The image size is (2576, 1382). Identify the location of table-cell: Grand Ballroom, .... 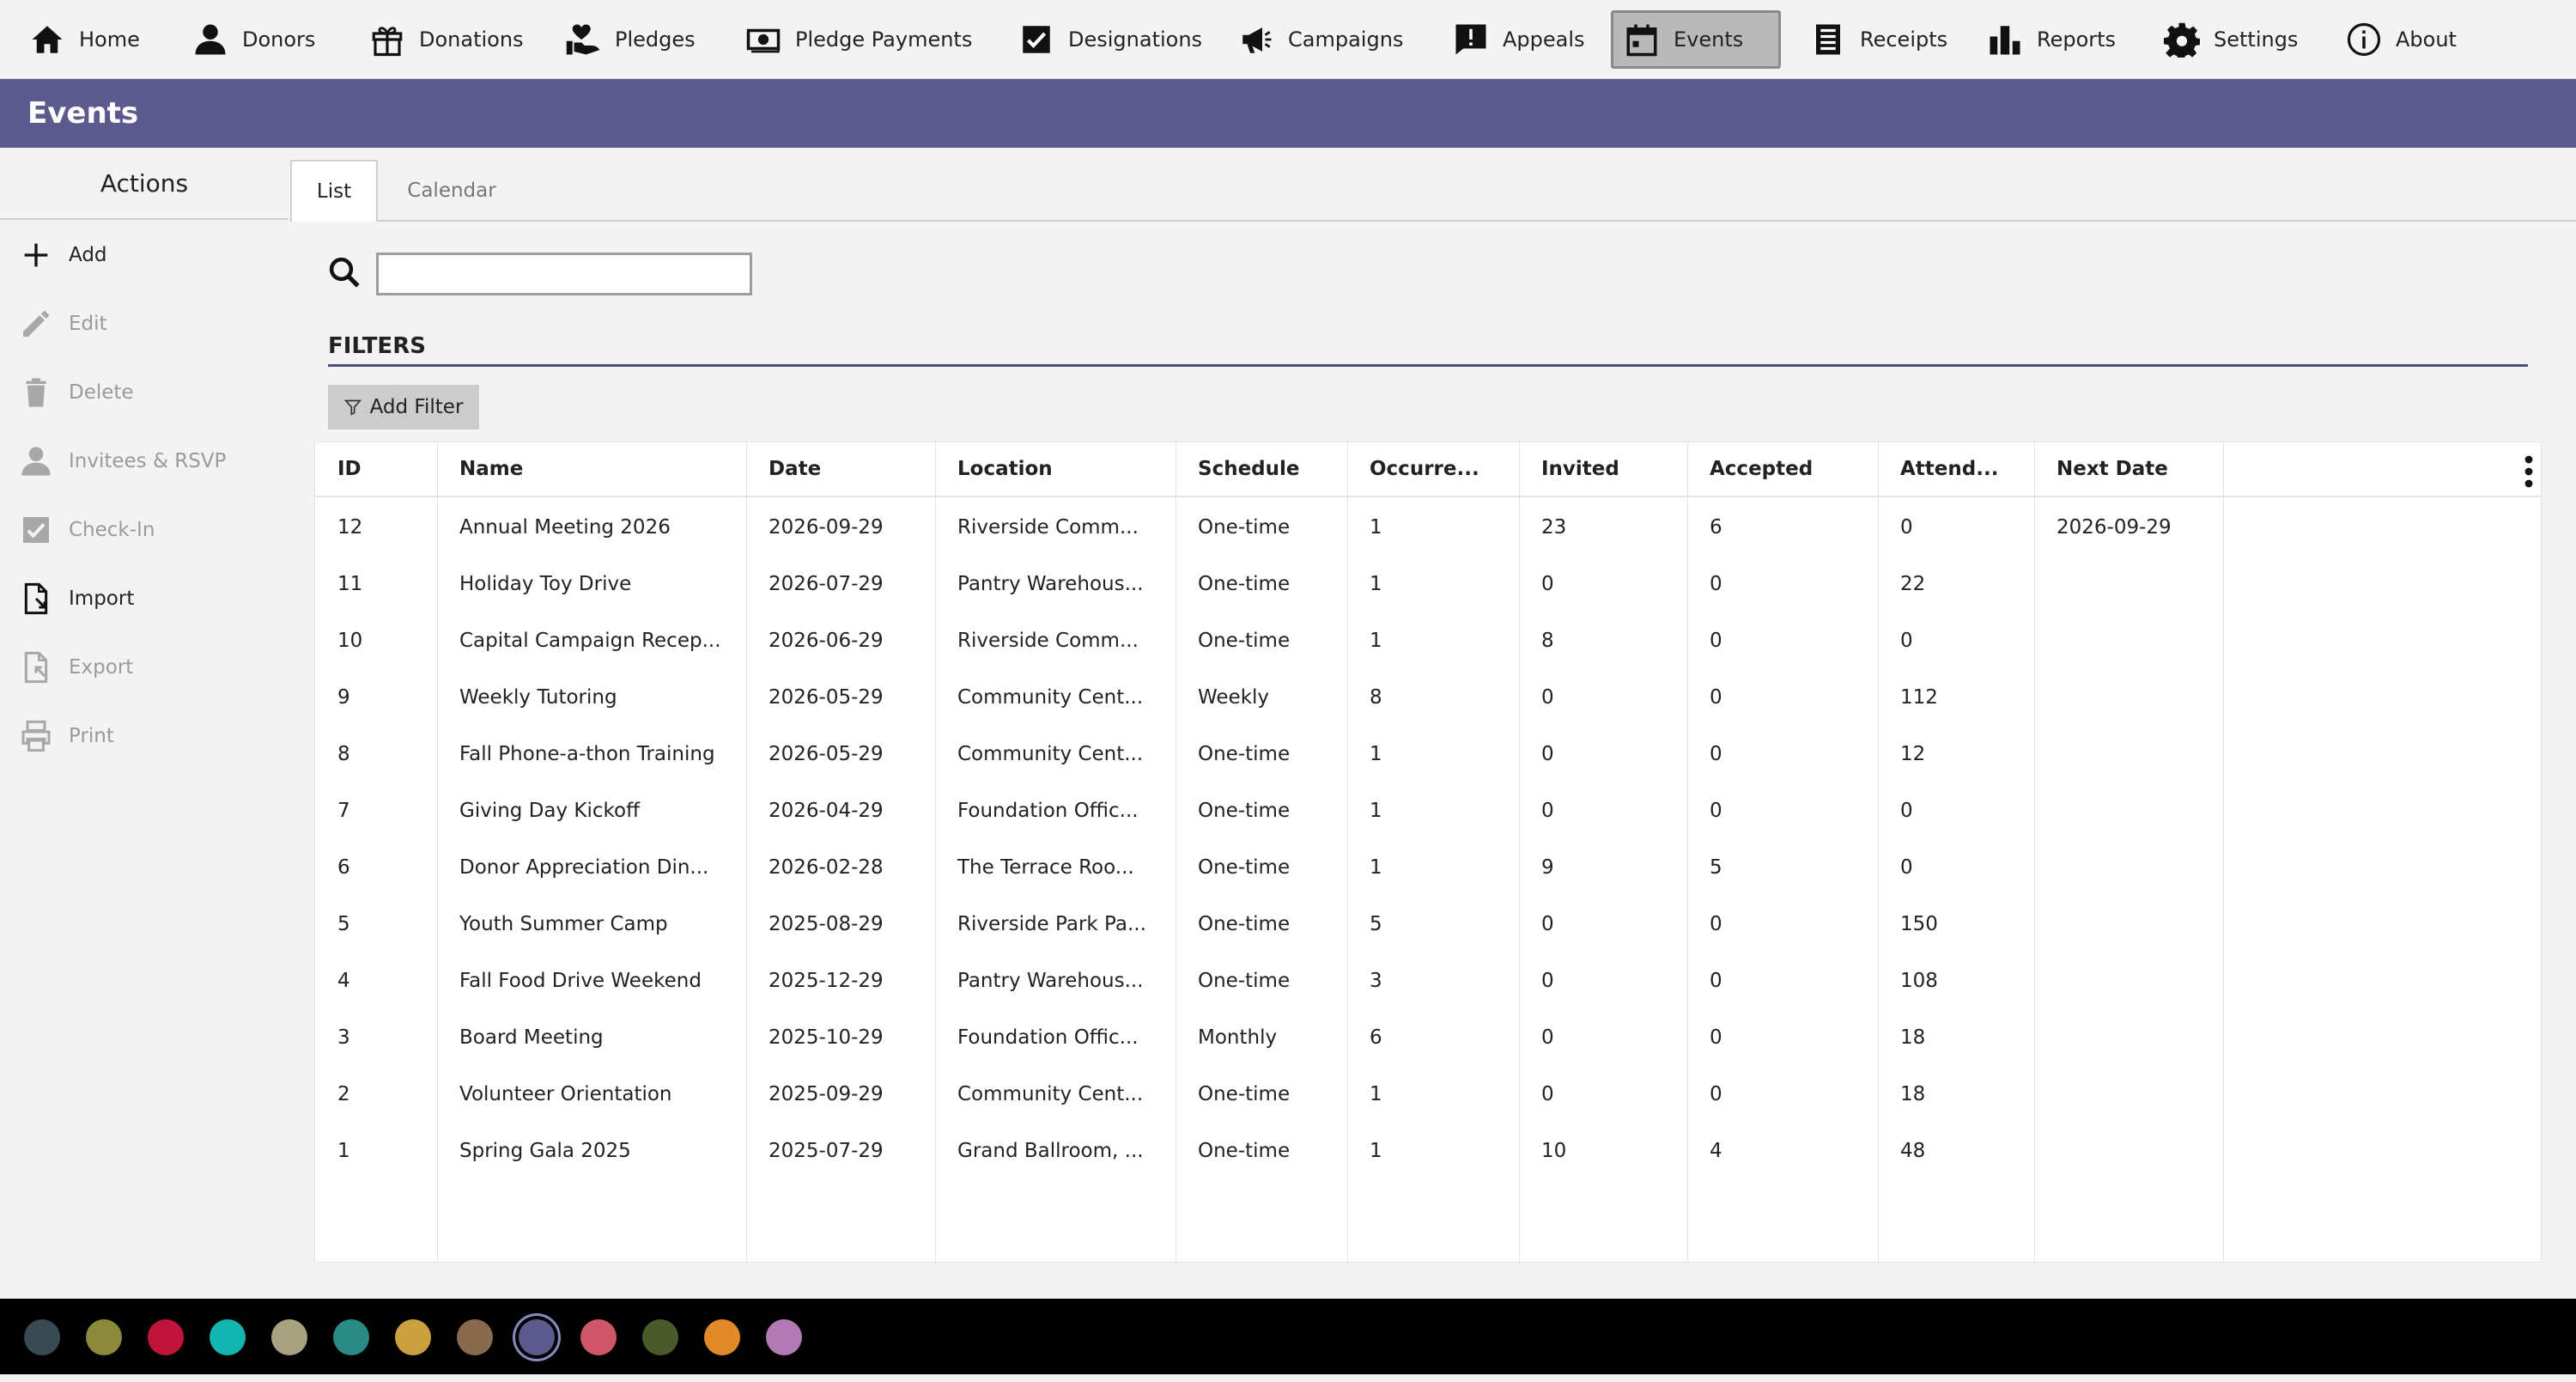
(1050, 1151).